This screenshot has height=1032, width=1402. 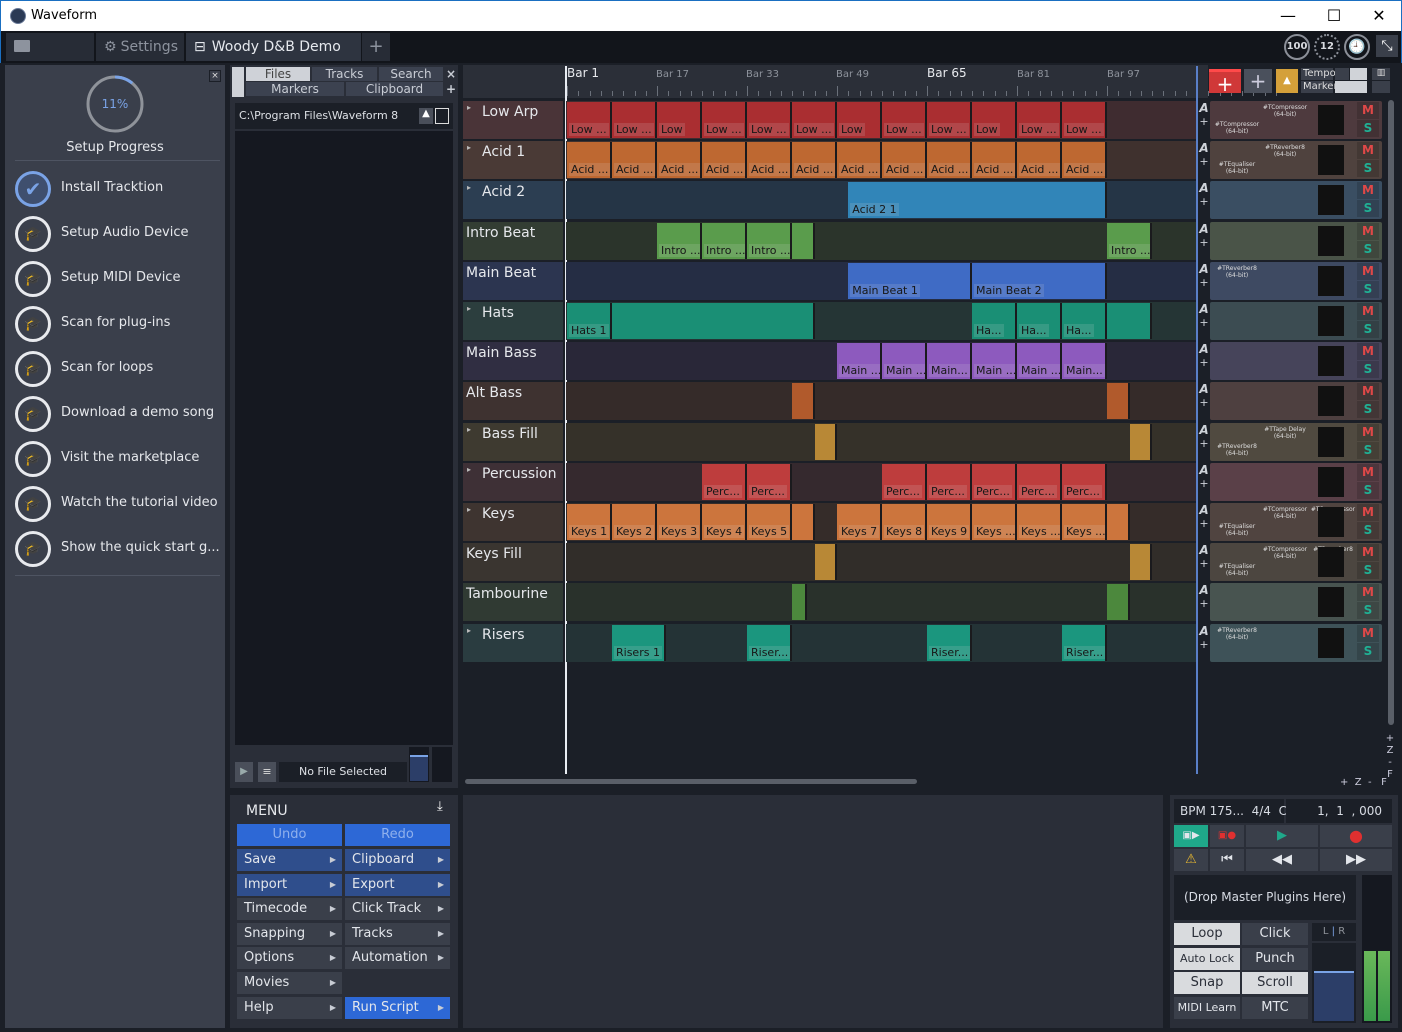 What do you see at coordinates (494, 554) in the screenshot?
I see `track-name: Keys Fill` at bounding box center [494, 554].